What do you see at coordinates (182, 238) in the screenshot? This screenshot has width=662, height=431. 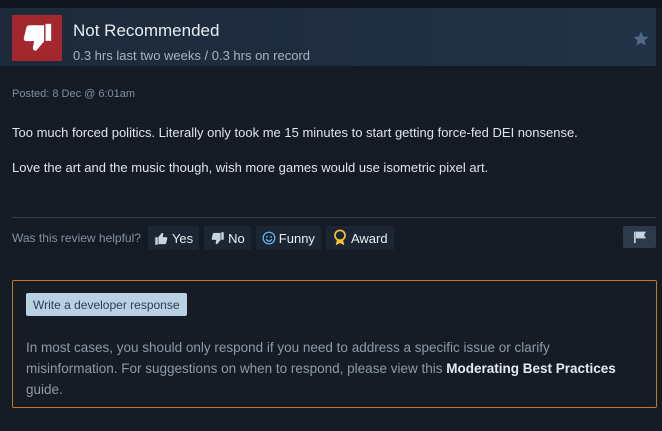 I see `vote-yes-label: Yes` at bounding box center [182, 238].